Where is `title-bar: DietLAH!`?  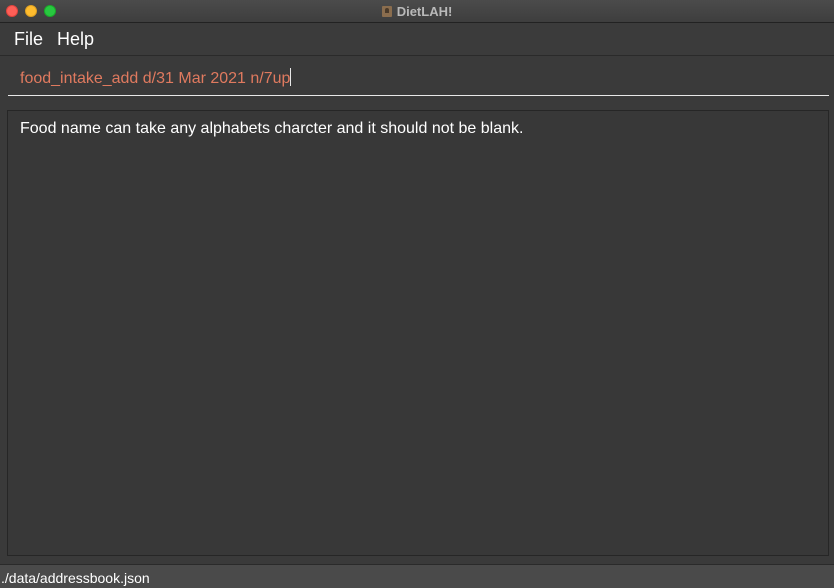 title-bar: DietLAH! is located at coordinates (417, 11).